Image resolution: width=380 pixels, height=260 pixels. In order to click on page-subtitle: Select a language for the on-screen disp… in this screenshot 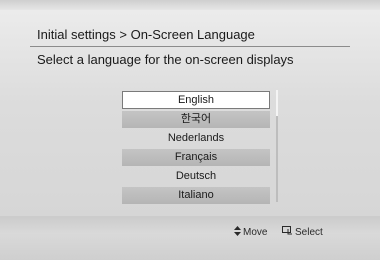, I will do `click(165, 59)`.